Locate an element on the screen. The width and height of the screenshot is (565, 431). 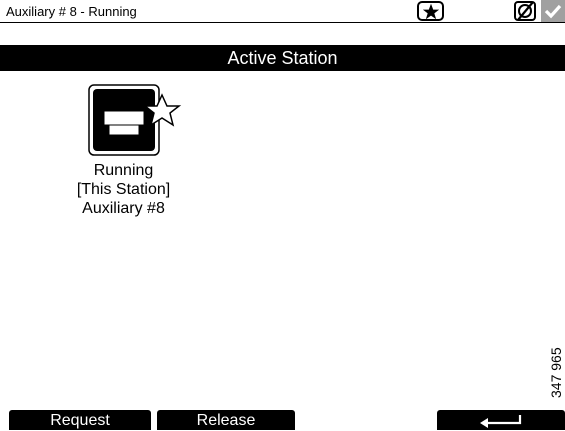
station-status: Running is located at coordinates (123, 170).